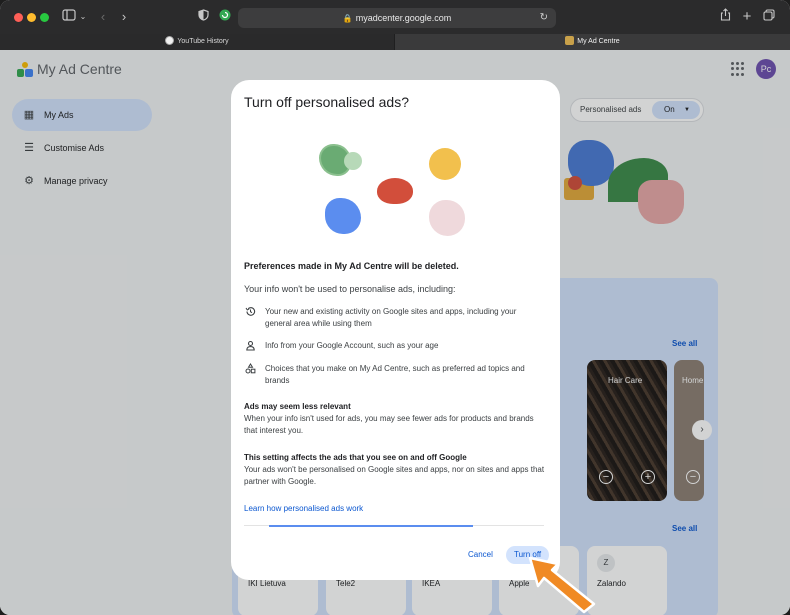  Describe the element at coordinates (403, 18) in the screenshot. I see `address-text: myadcenter.google.com` at that location.